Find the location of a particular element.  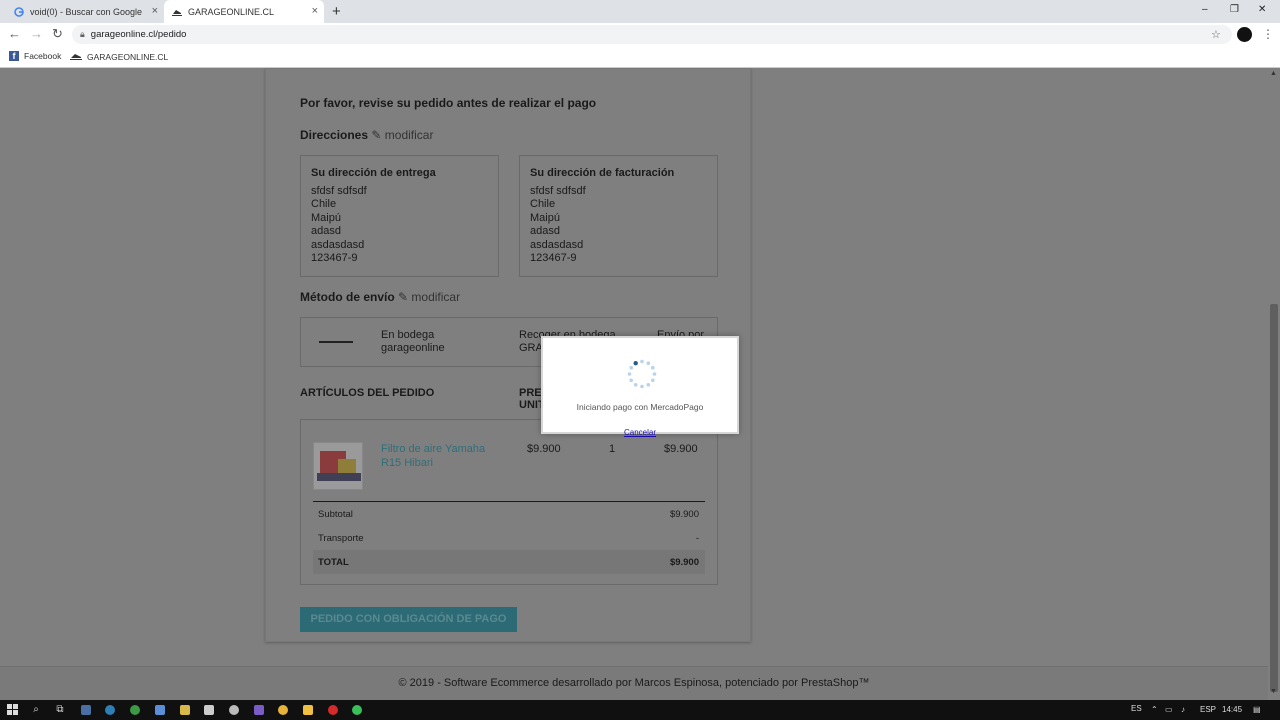

product-name-line: Filtro de aire Yamaha is located at coordinates (433, 449).